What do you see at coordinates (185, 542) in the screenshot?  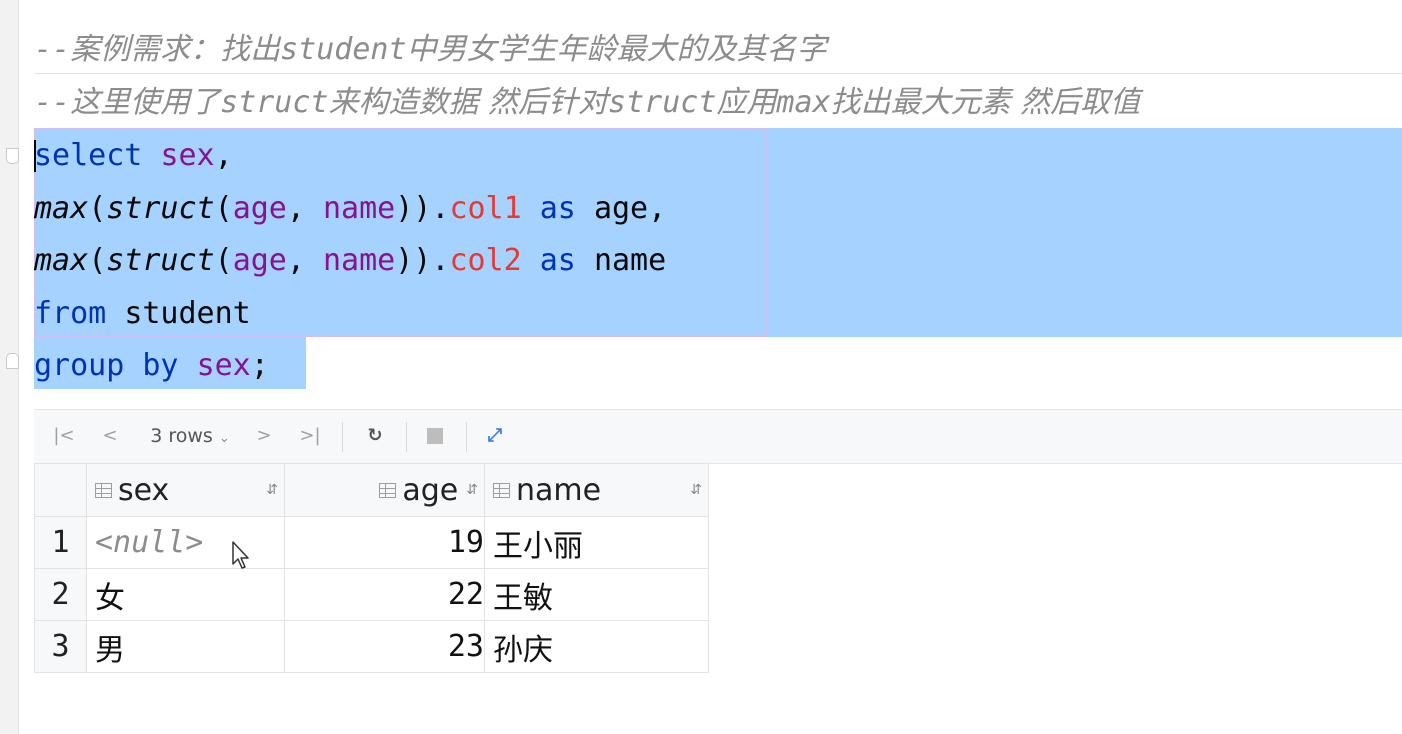 I see `cell-sex: <null>` at bounding box center [185, 542].